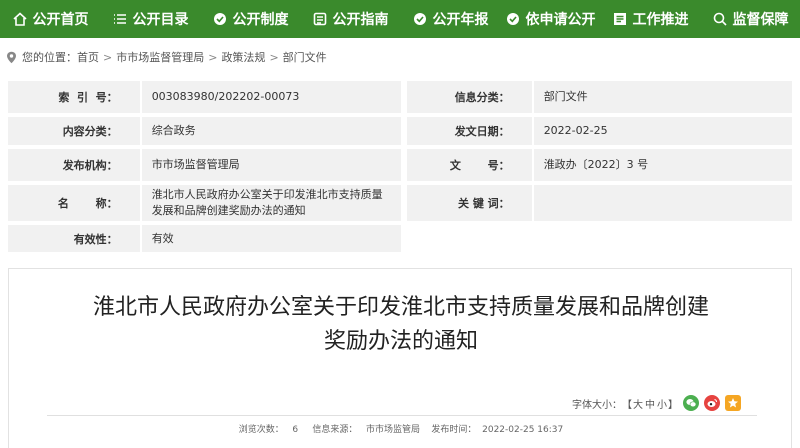  What do you see at coordinates (660, 20) in the screenshot?
I see `nav-progress-label: 工作推进` at bounding box center [660, 20].